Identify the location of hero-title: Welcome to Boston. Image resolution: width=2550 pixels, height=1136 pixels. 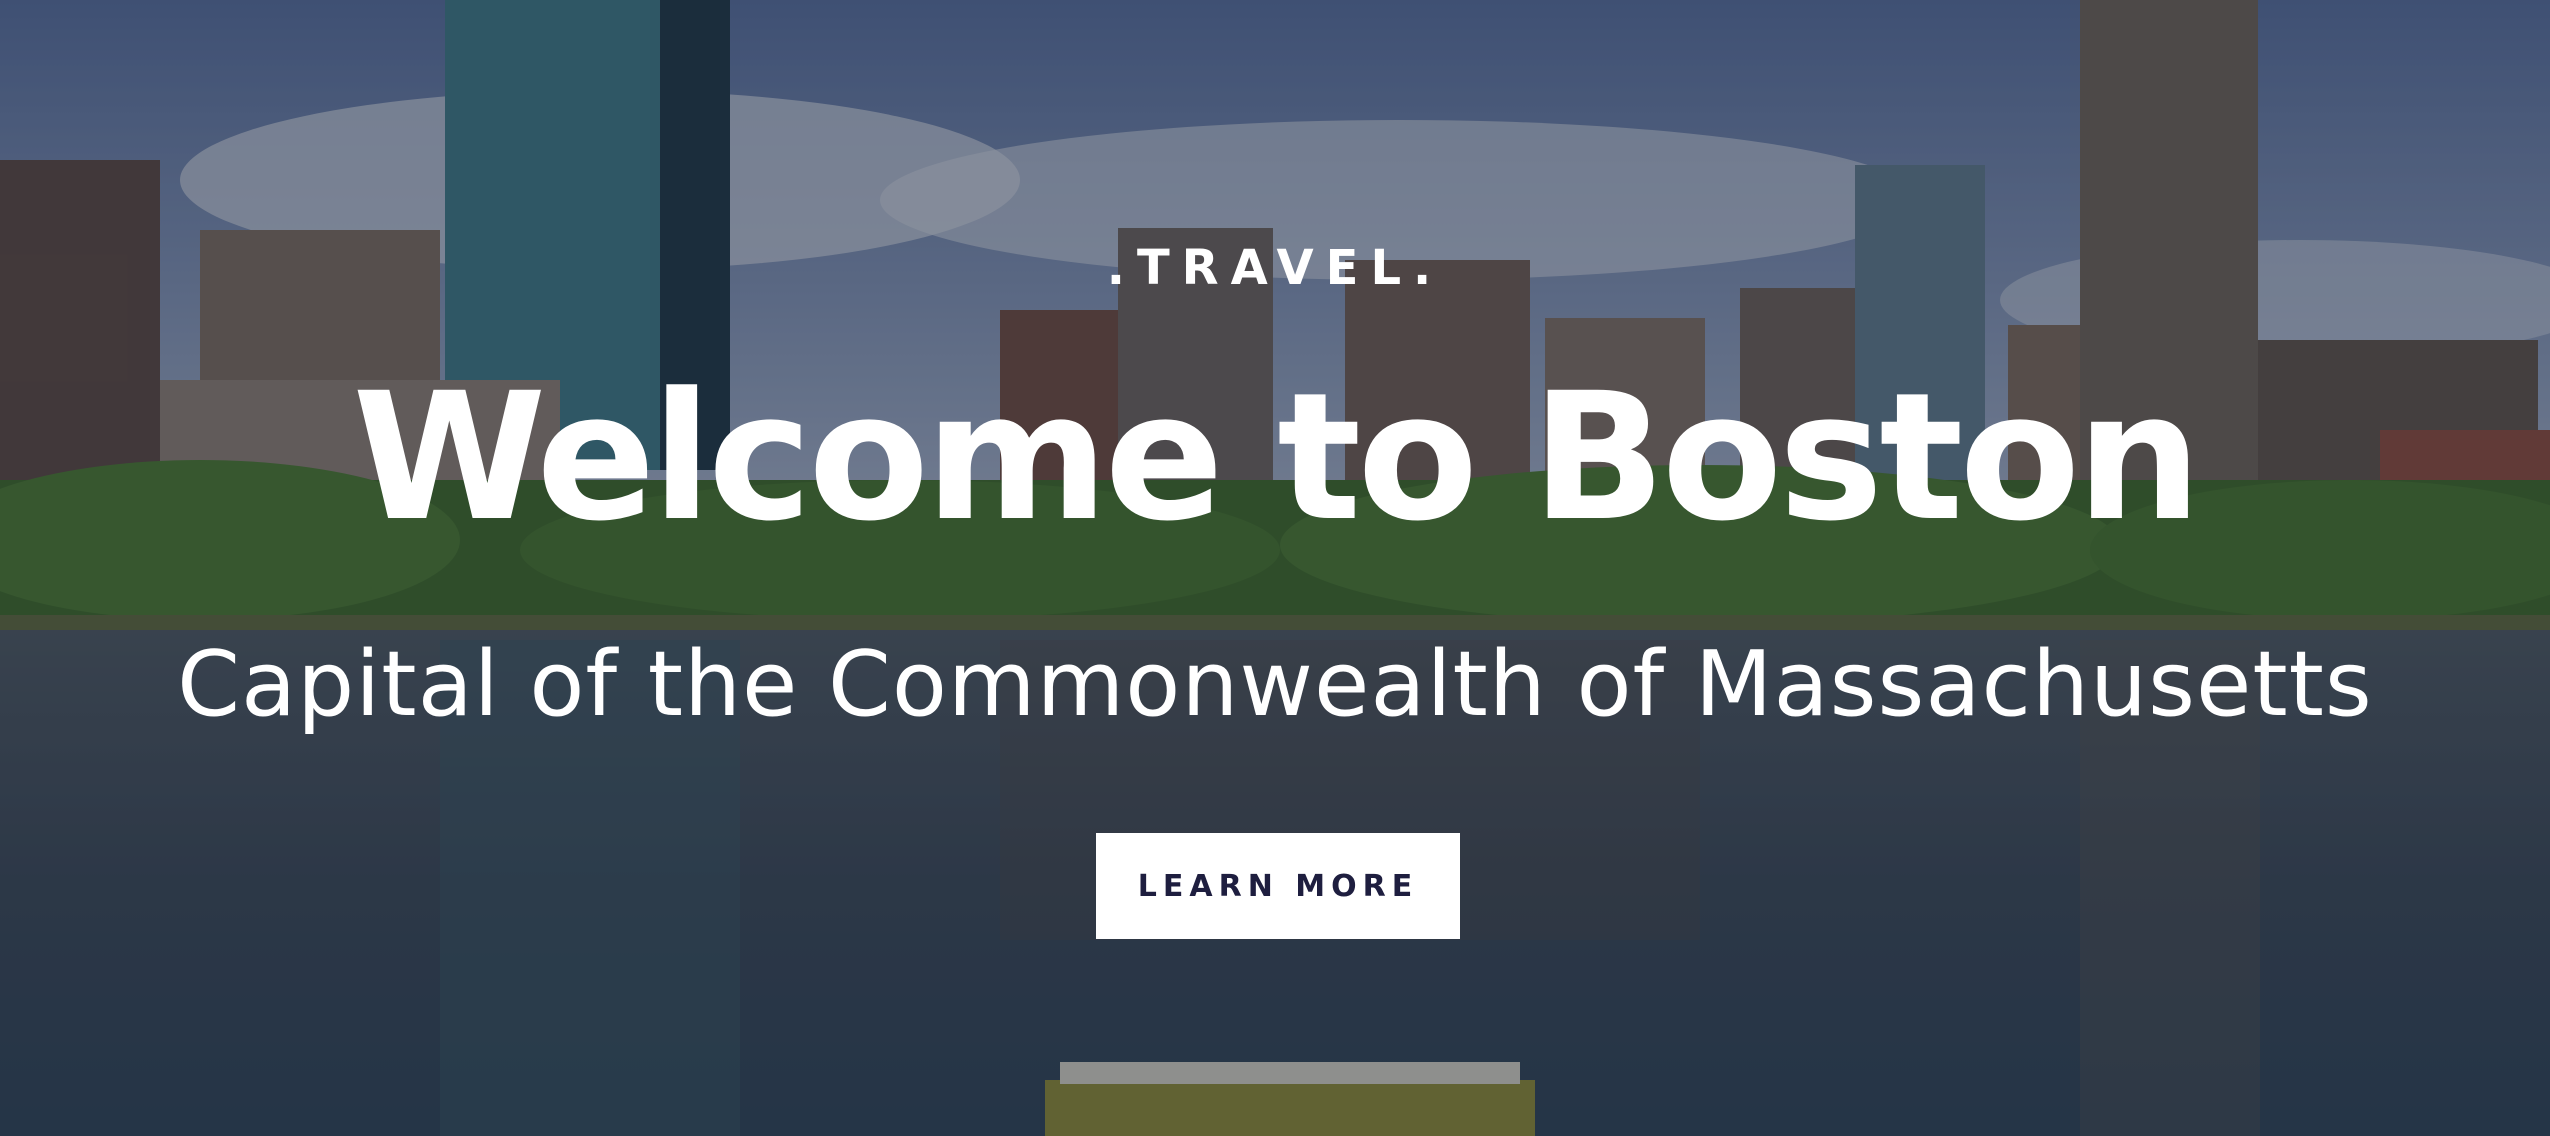
(1276, 457).